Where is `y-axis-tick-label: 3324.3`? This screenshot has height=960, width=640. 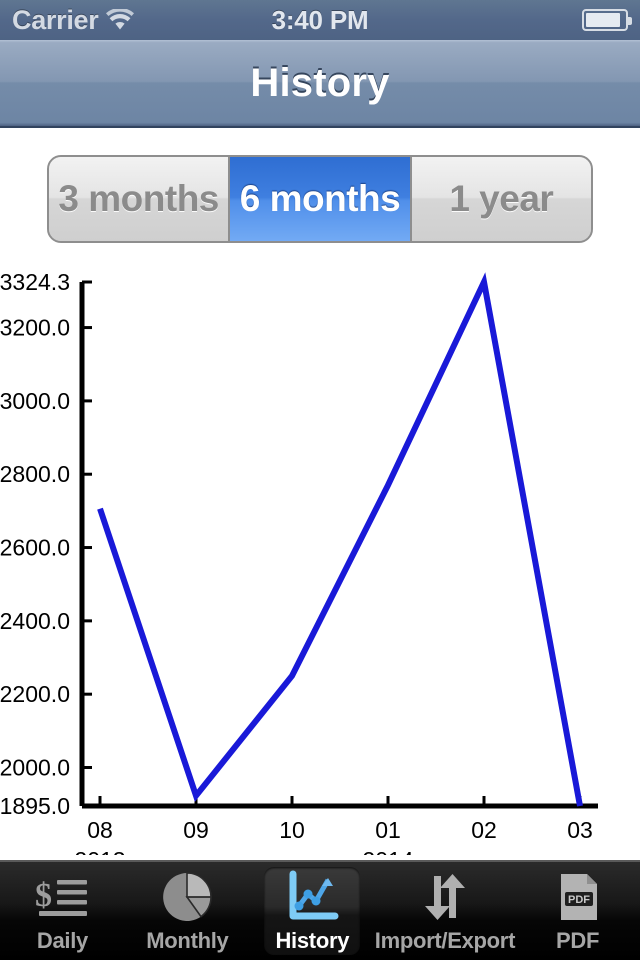 y-axis-tick-label: 3324.3 is located at coordinates (35, 282).